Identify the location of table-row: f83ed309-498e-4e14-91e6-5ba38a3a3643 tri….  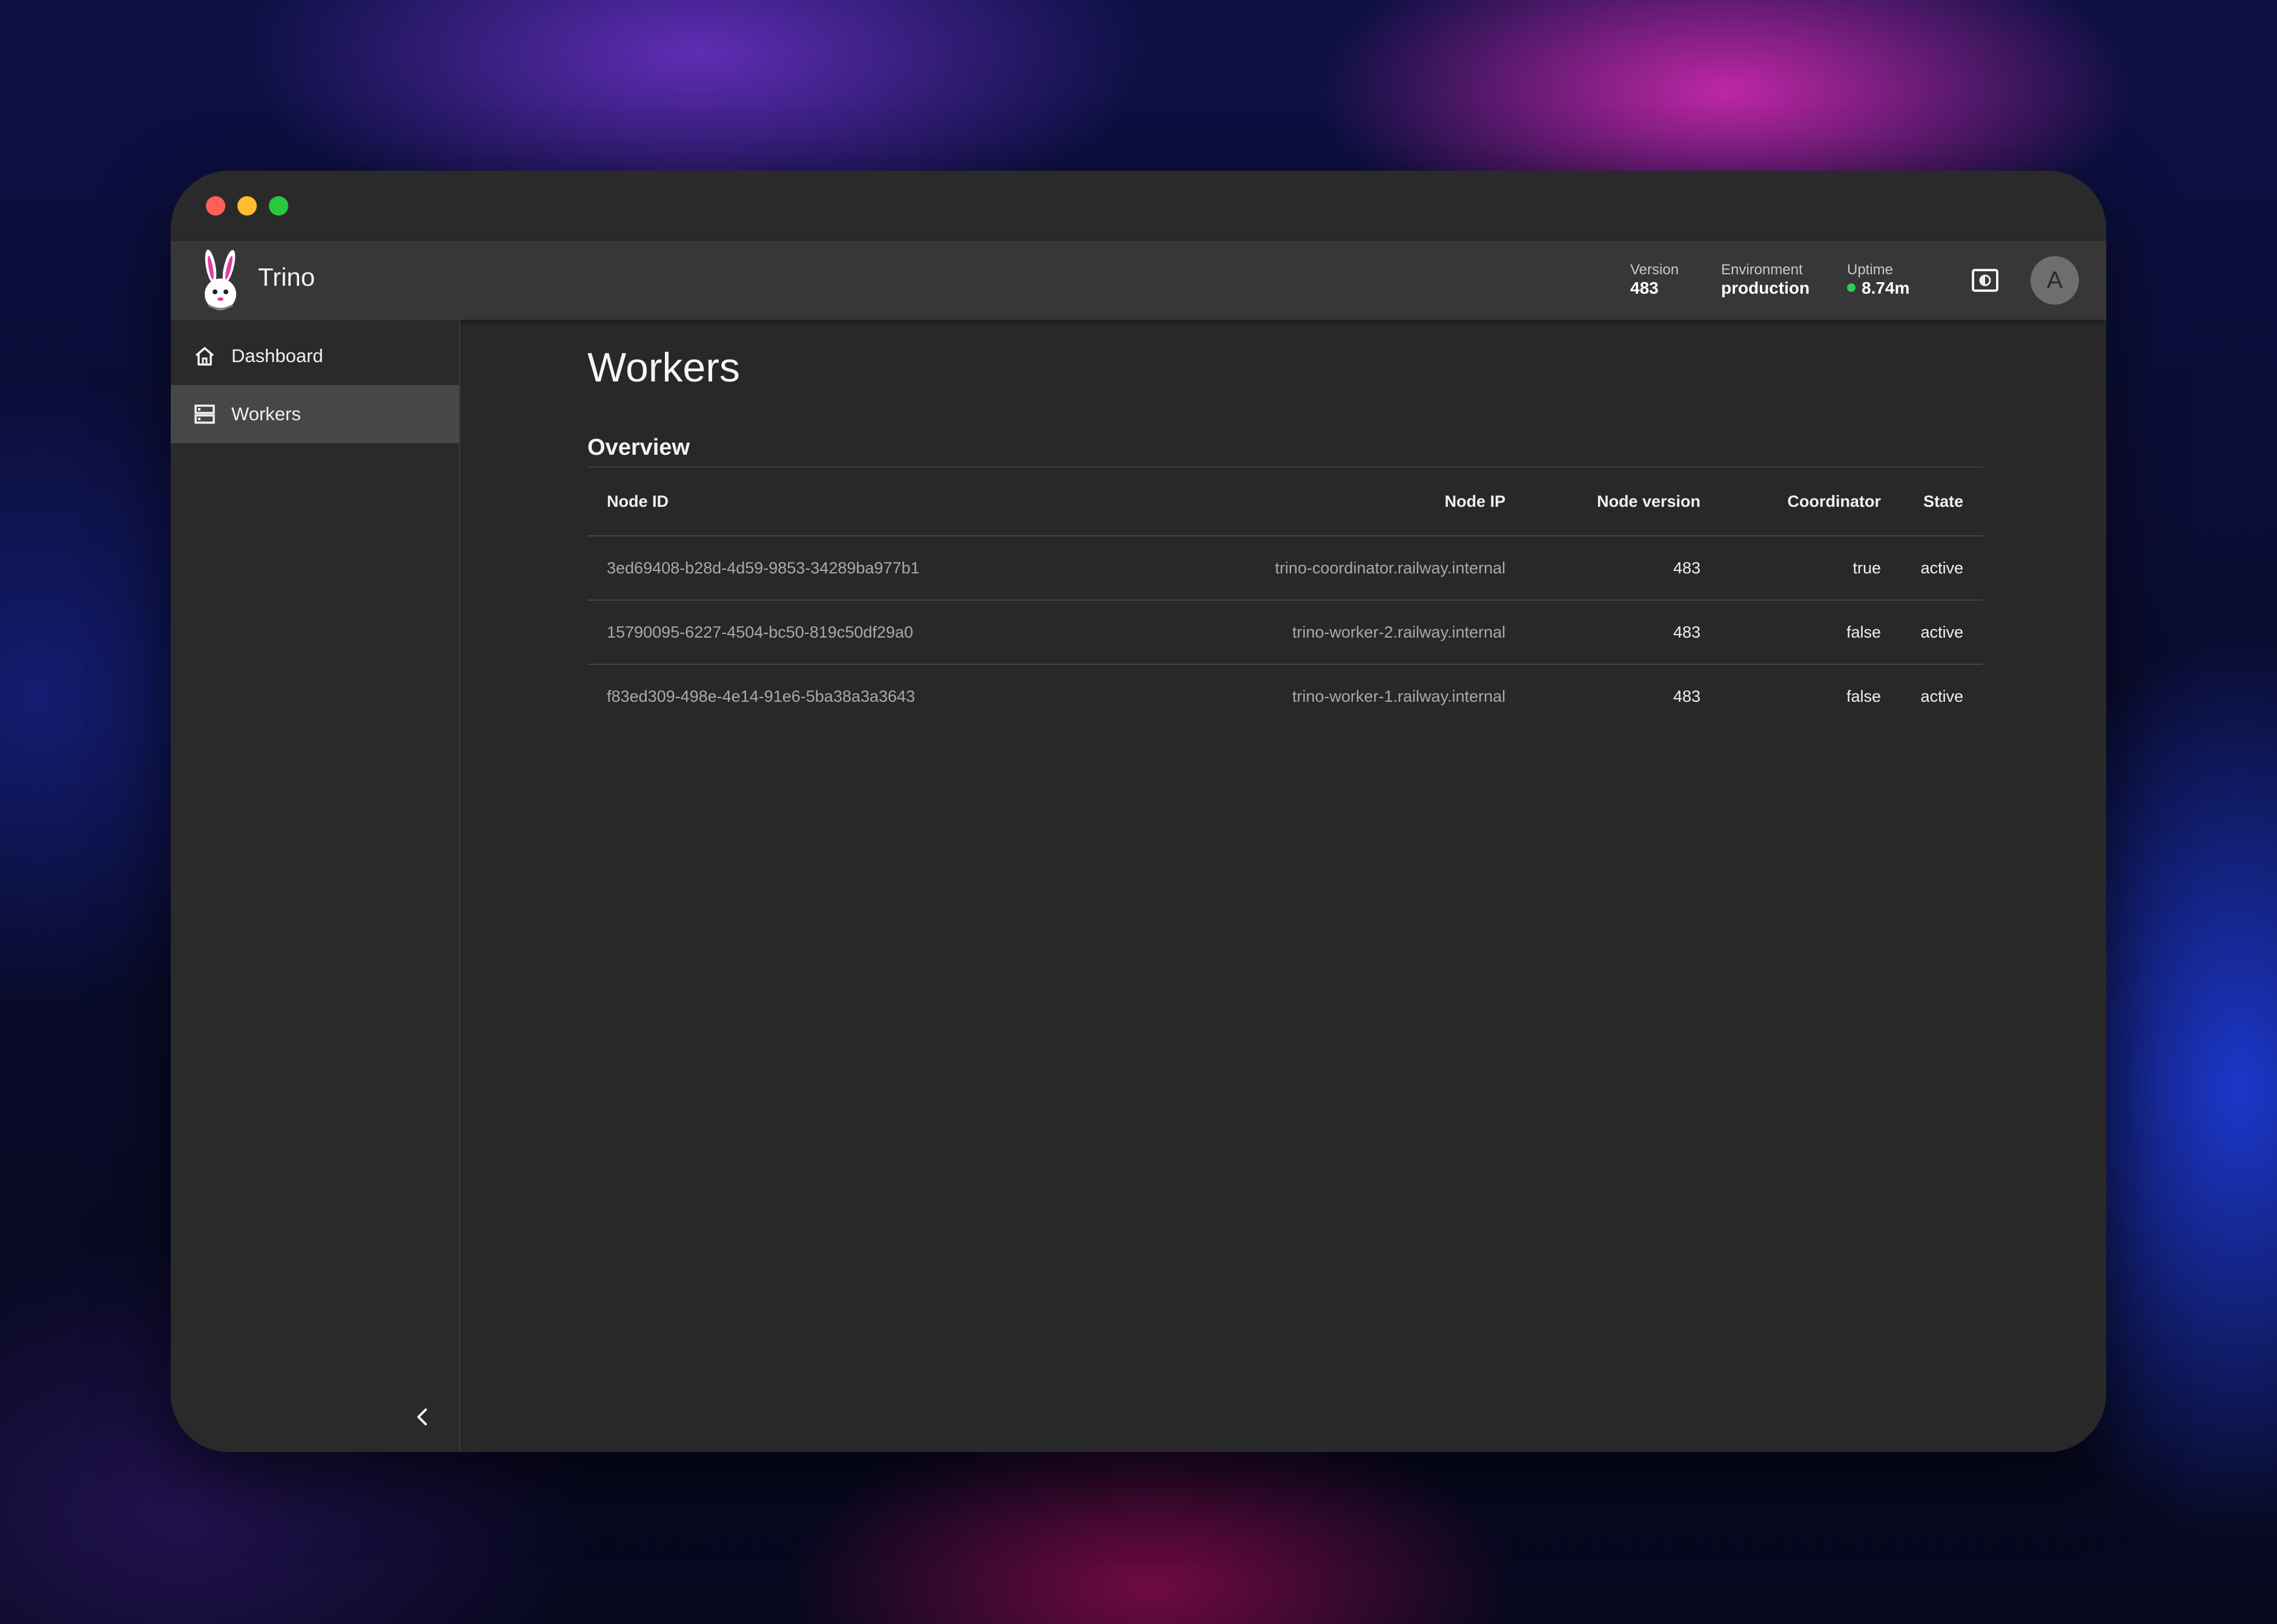
(1285, 696).